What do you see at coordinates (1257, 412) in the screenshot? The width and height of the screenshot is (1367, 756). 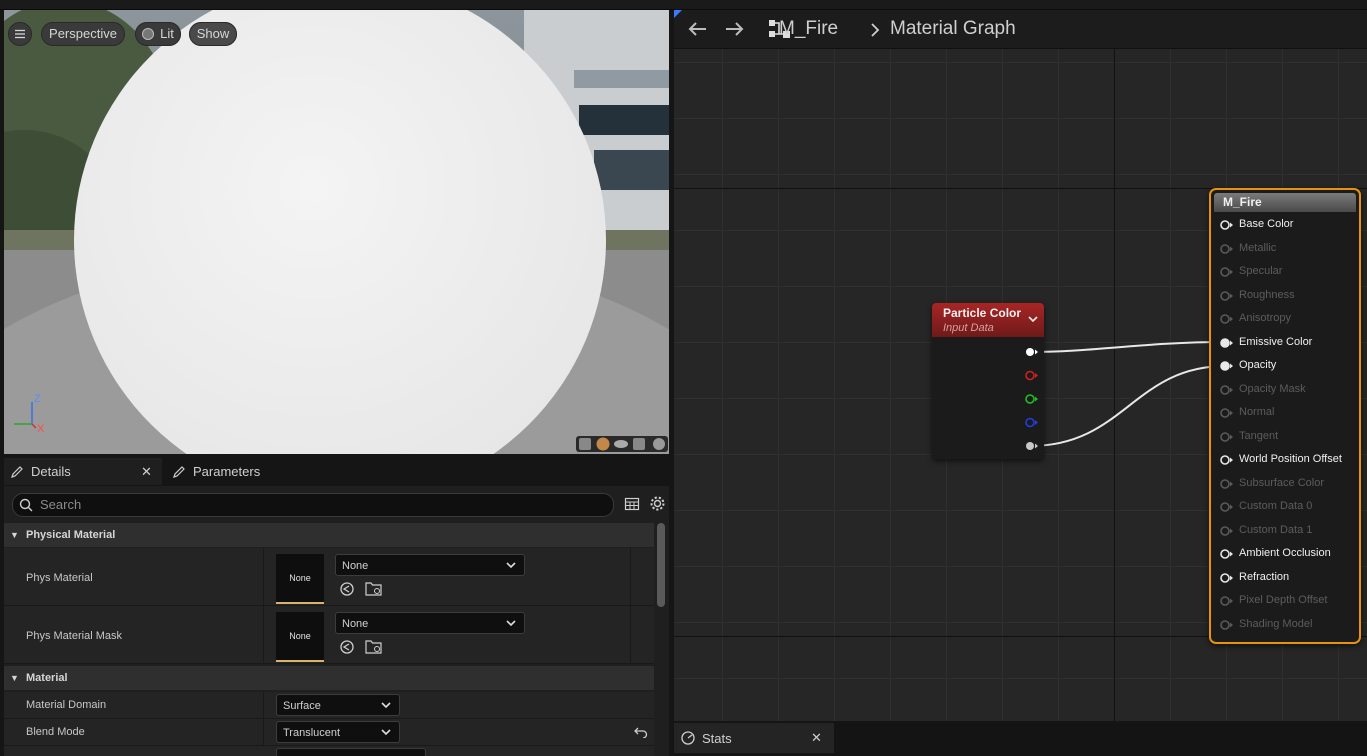 I see `input-pin-label: Normal` at bounding box center [1257, 412].